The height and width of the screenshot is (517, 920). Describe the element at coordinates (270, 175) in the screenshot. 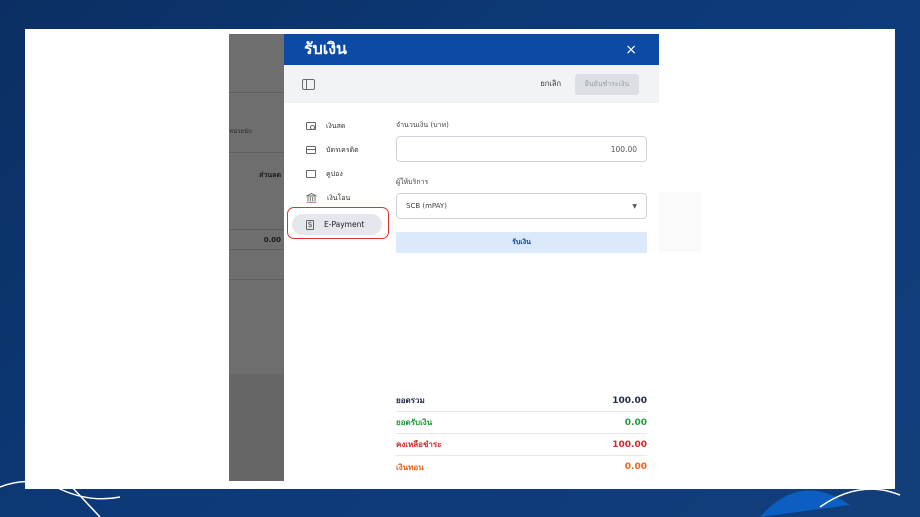

I see `bg-discount-label: ส่วนลด` at that location.